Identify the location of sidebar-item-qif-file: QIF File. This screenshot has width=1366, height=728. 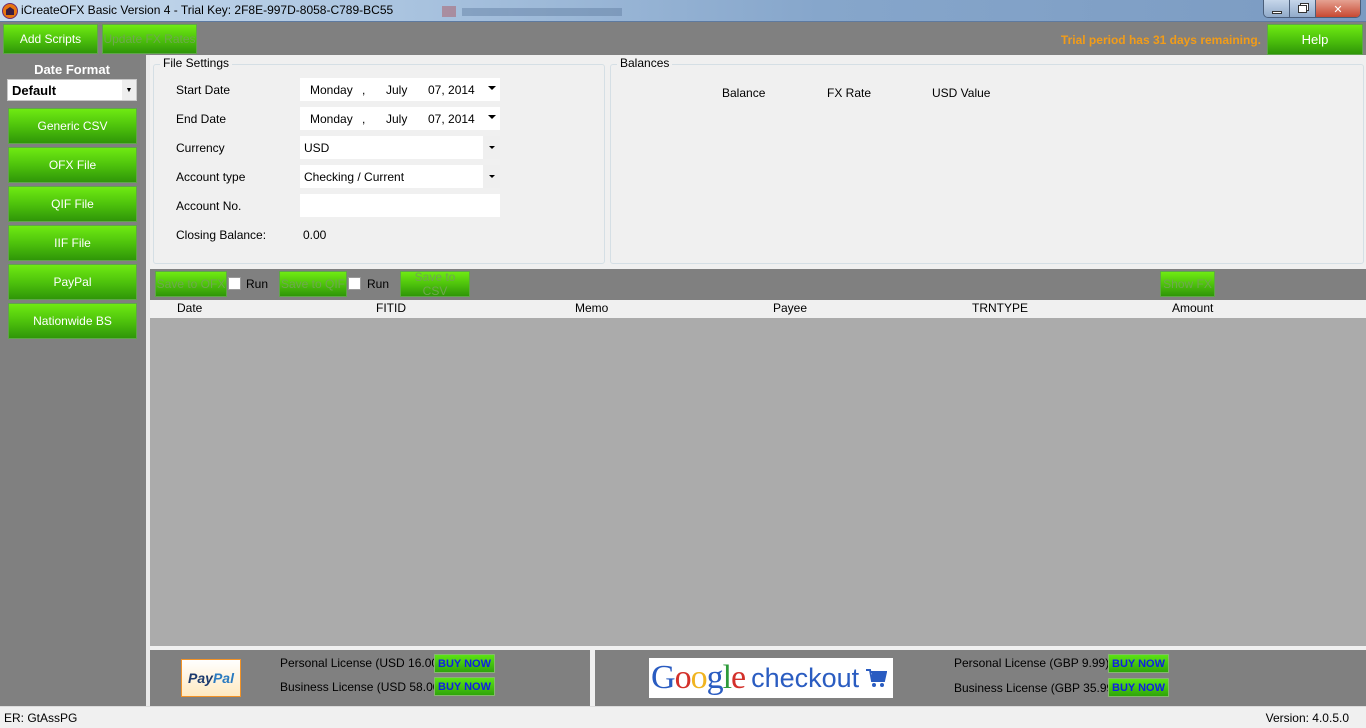
(72, 204).